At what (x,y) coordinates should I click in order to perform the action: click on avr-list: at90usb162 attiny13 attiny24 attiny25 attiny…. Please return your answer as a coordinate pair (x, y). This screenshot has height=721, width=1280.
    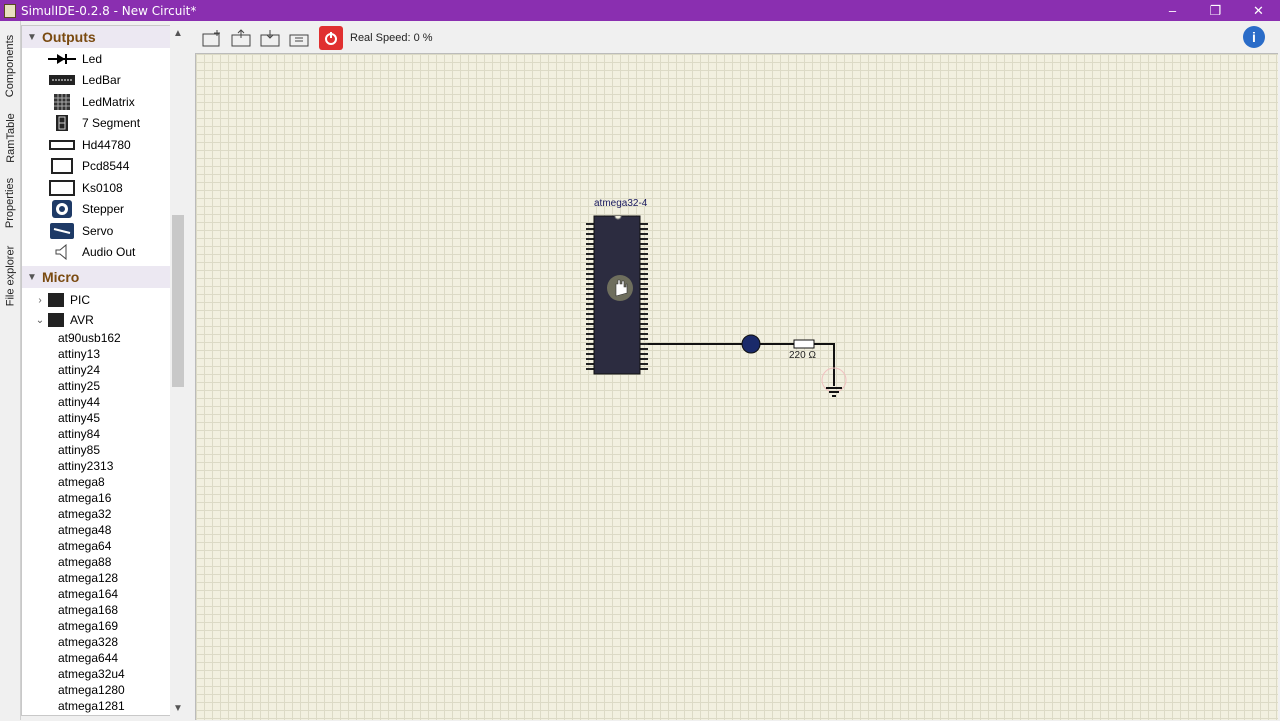
    Looking at the image, I should click on (103, 522).